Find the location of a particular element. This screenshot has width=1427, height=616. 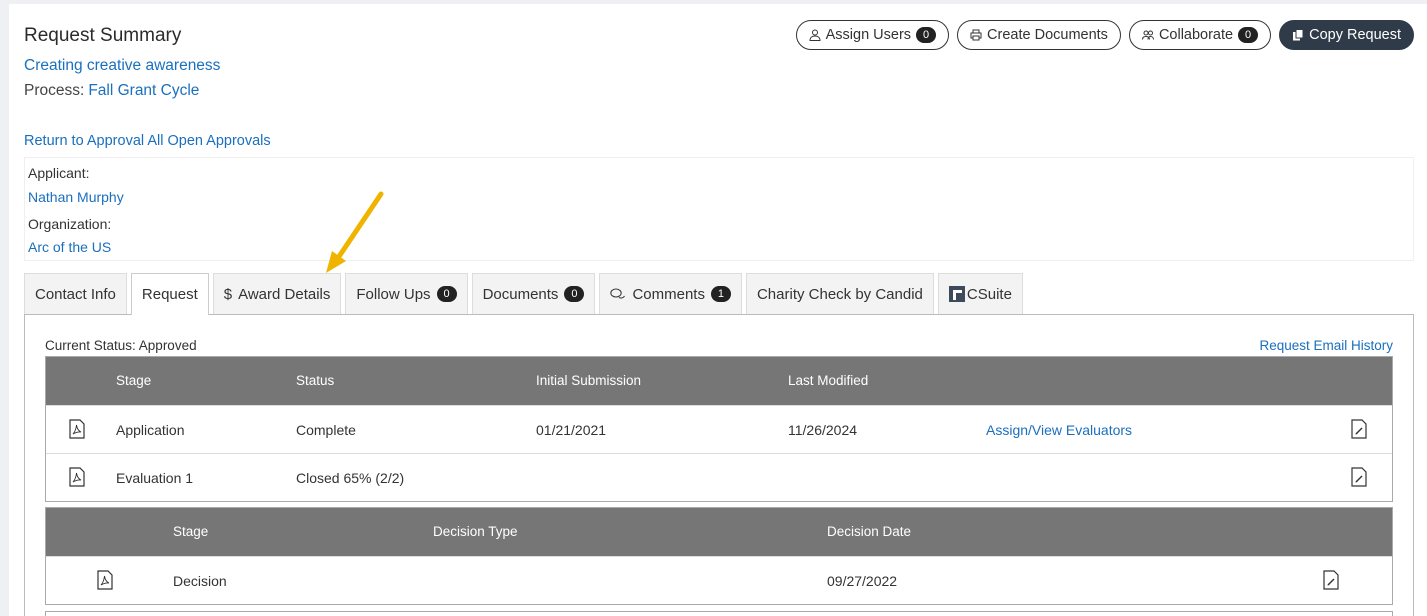

process-link: Fall Grant Cycle is located at coordinates (143, 90).